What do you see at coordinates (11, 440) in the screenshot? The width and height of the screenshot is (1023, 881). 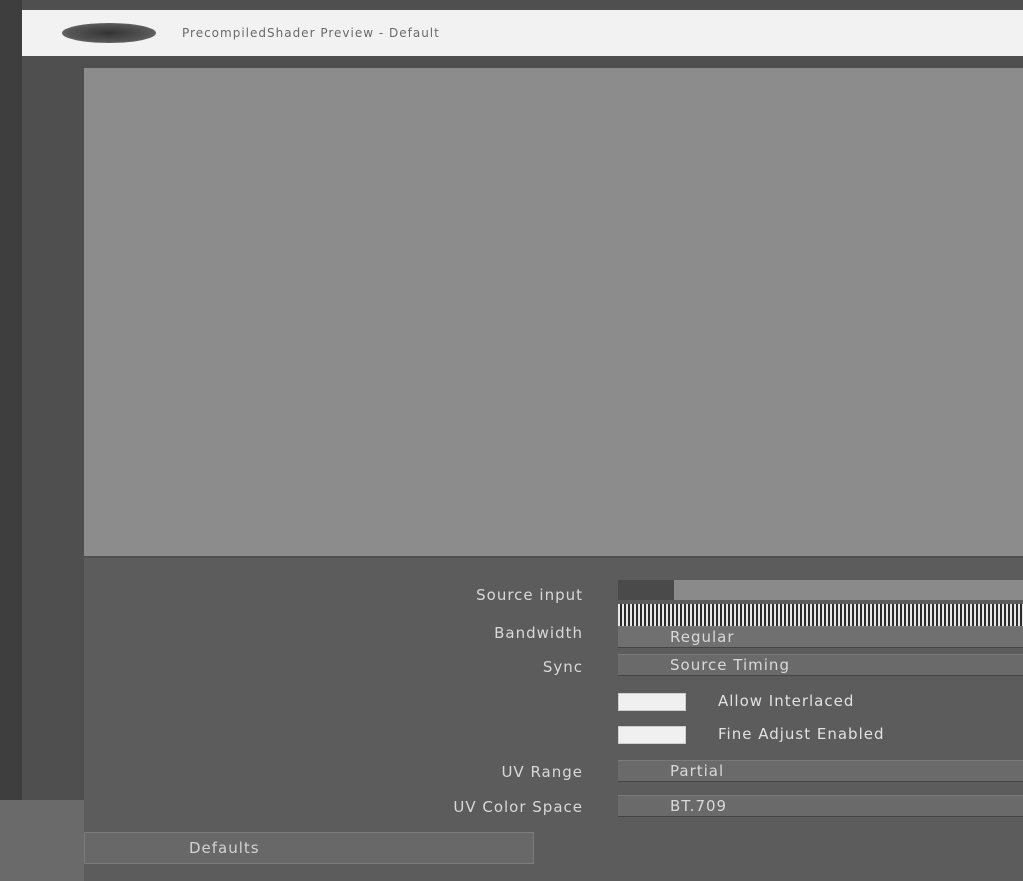 I see `left-rail` at bounding box center [11, 440].